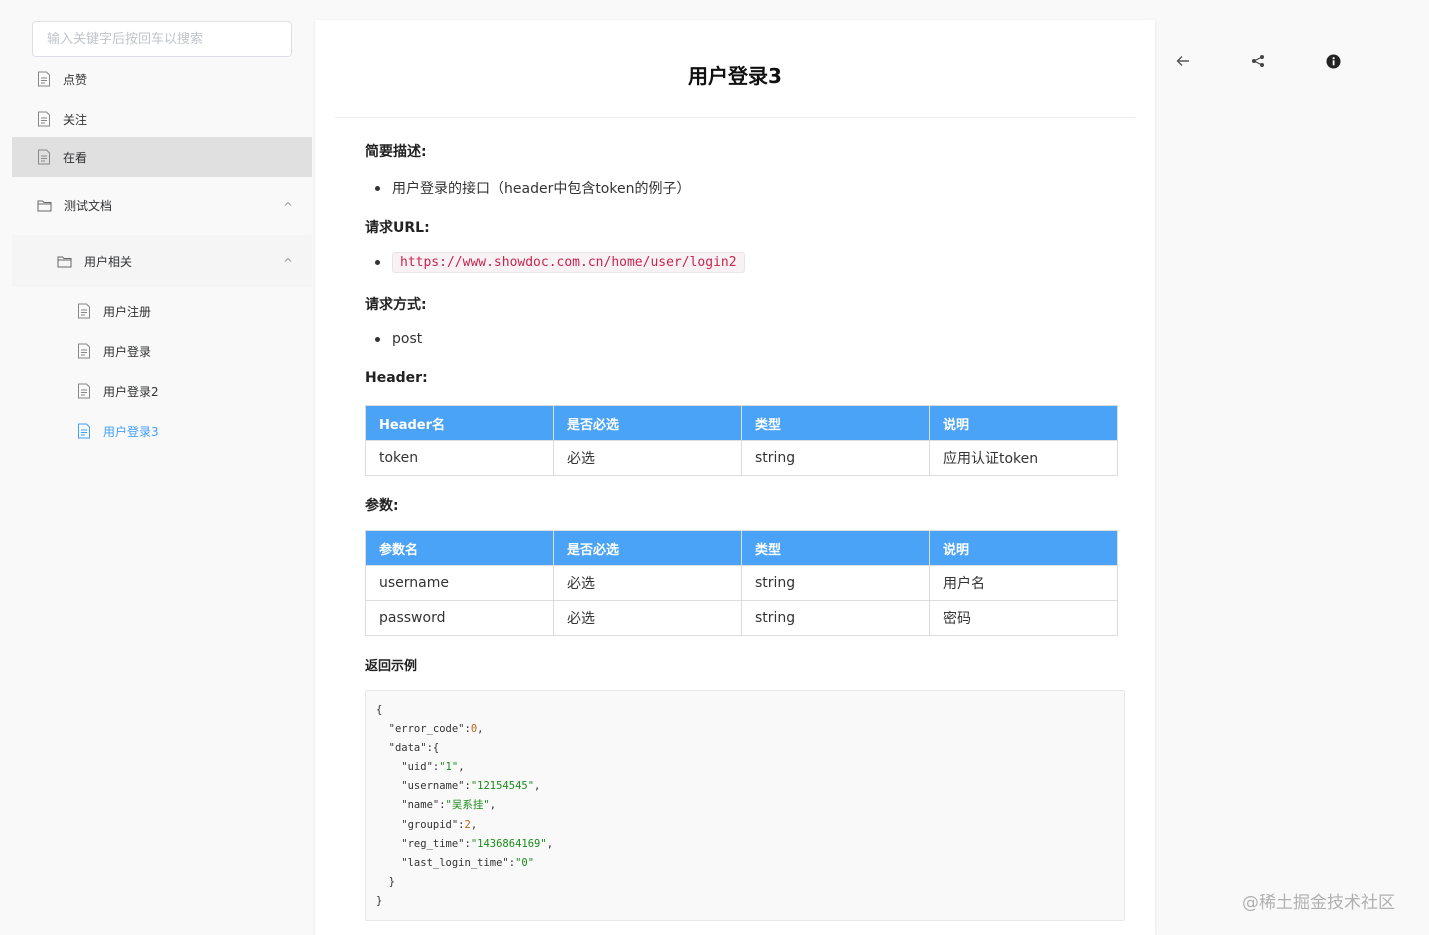  What do you see at coordinates (397, 228) in the screenshot?
I see `url-heading: 请求URL:` at bounding box center [397, 228].